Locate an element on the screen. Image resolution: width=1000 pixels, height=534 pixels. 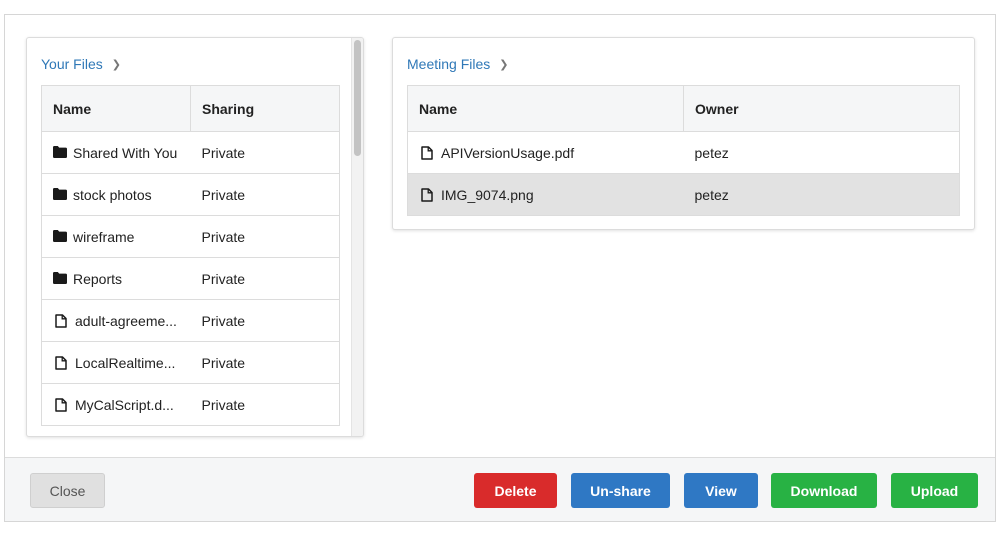
table-row: Shared With You Private is located at coordinates (190, 152).